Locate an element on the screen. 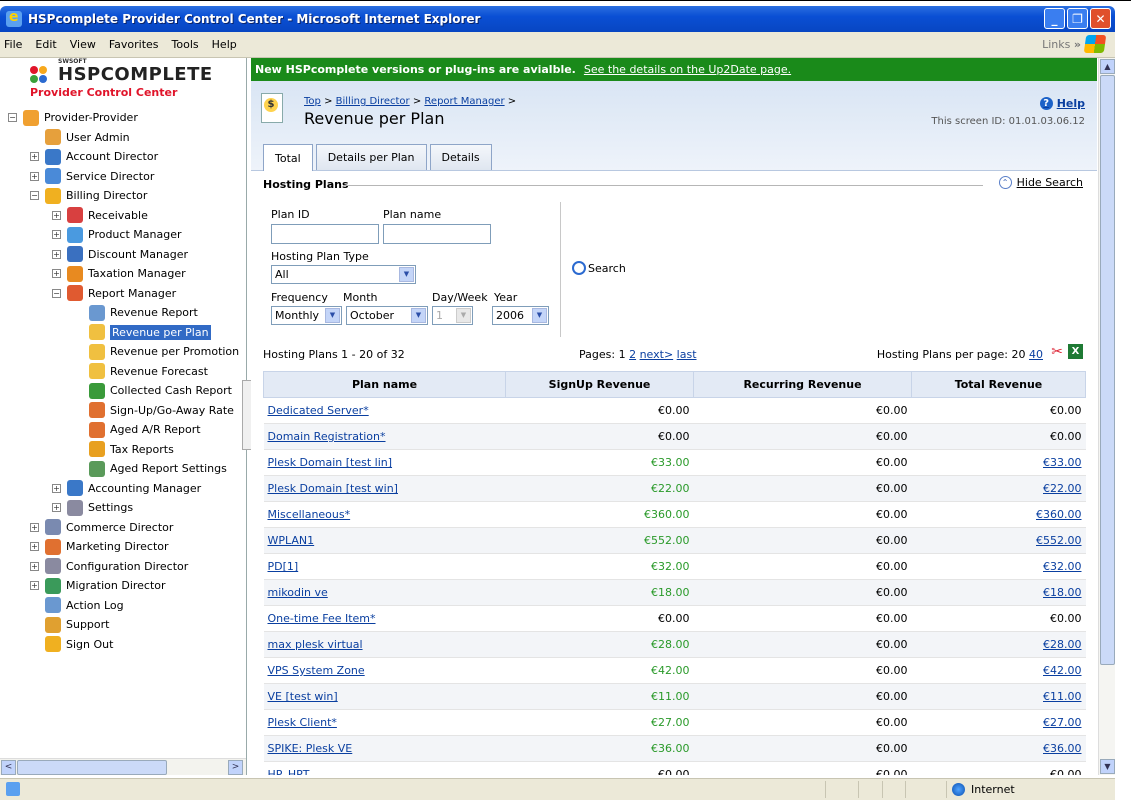  plan-name-cell: Plesk Domain [test lin] is located at coordinates (384, 462).